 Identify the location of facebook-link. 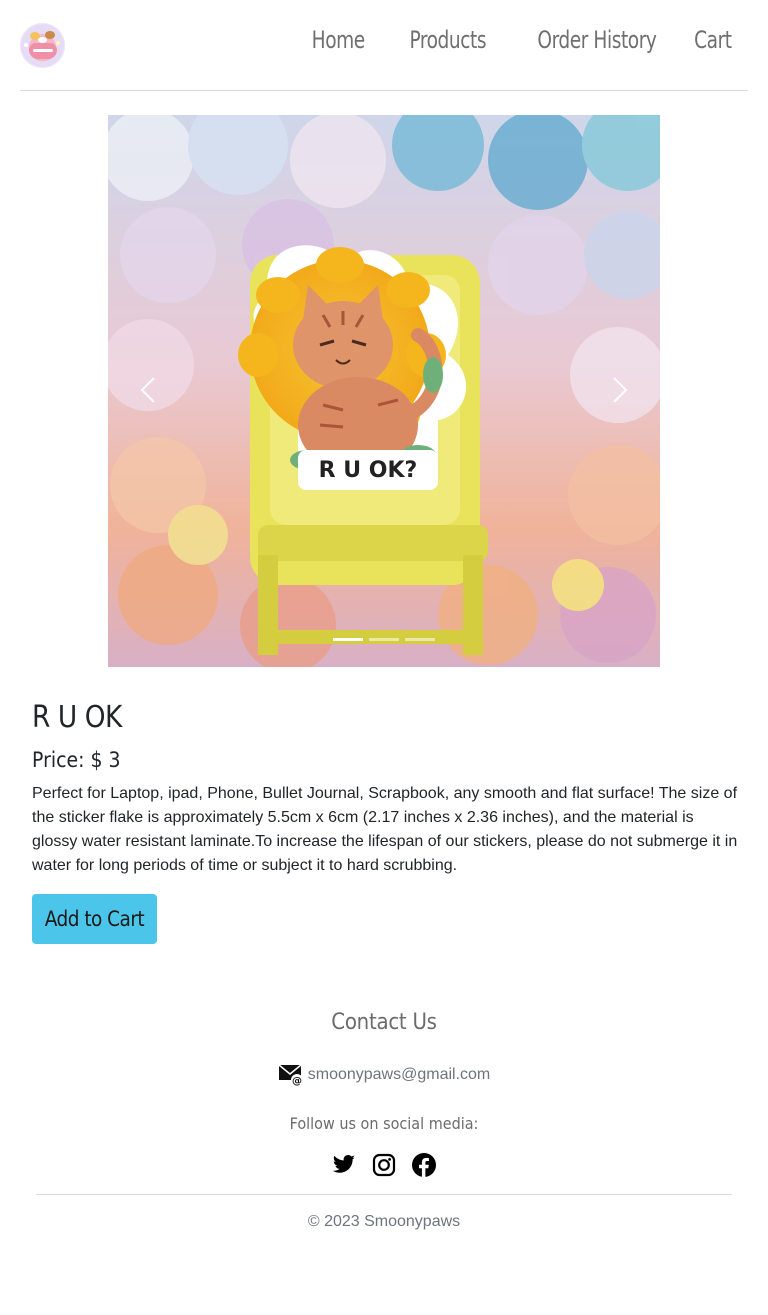
(424, 1165).